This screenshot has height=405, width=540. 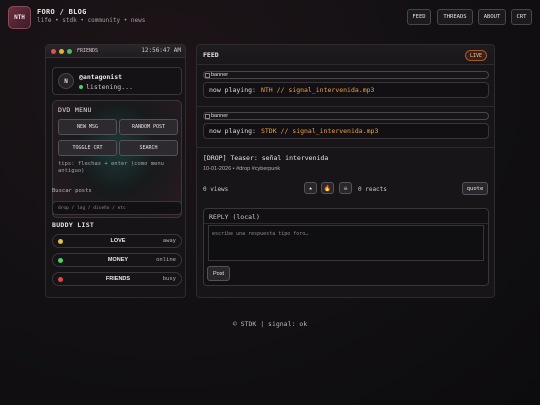 I want to click on footer: © STDK | signal: ok, so click(x=270, y=324).